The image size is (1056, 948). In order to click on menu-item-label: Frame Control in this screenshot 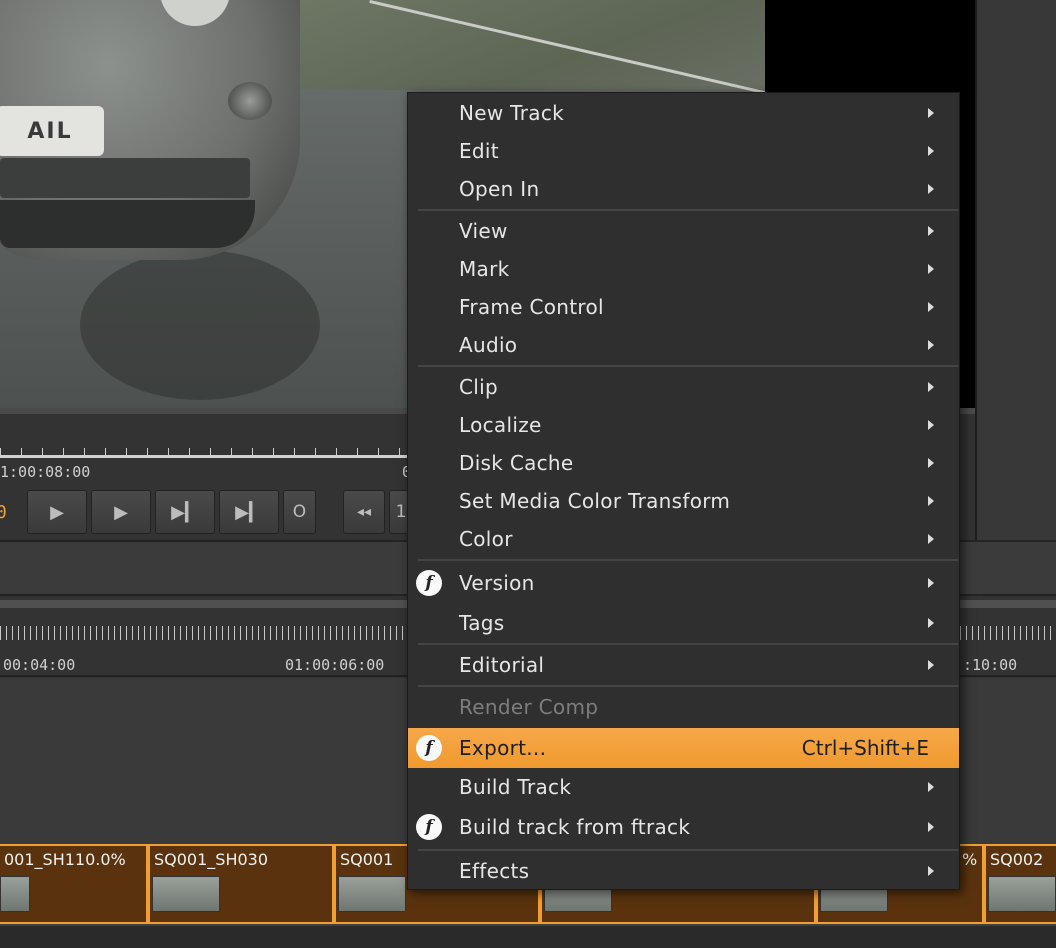, I will do `click(531, 307)`.